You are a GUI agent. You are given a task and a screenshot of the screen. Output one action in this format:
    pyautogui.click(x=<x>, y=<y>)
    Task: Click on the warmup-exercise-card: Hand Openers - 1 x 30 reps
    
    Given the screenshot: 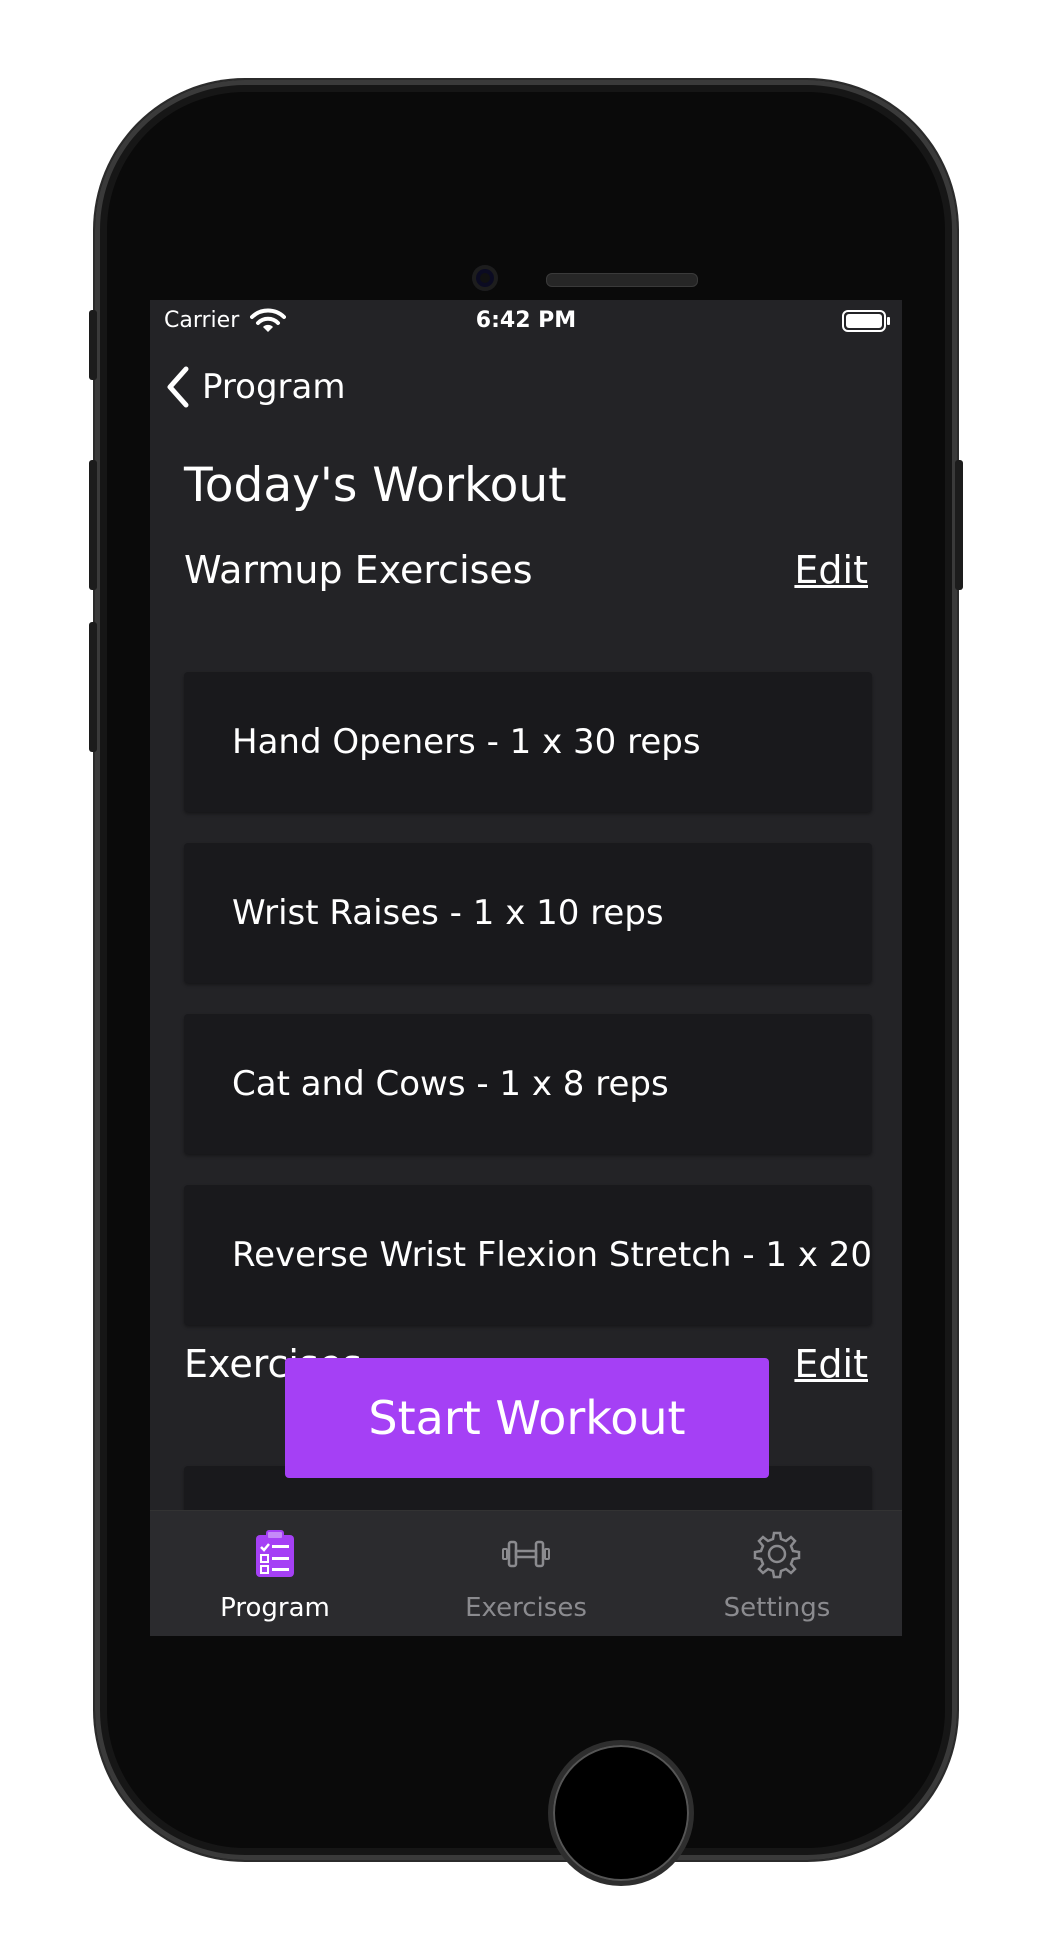 What is the action you would take?
    pyautogui.click(x=528, y=742)
    